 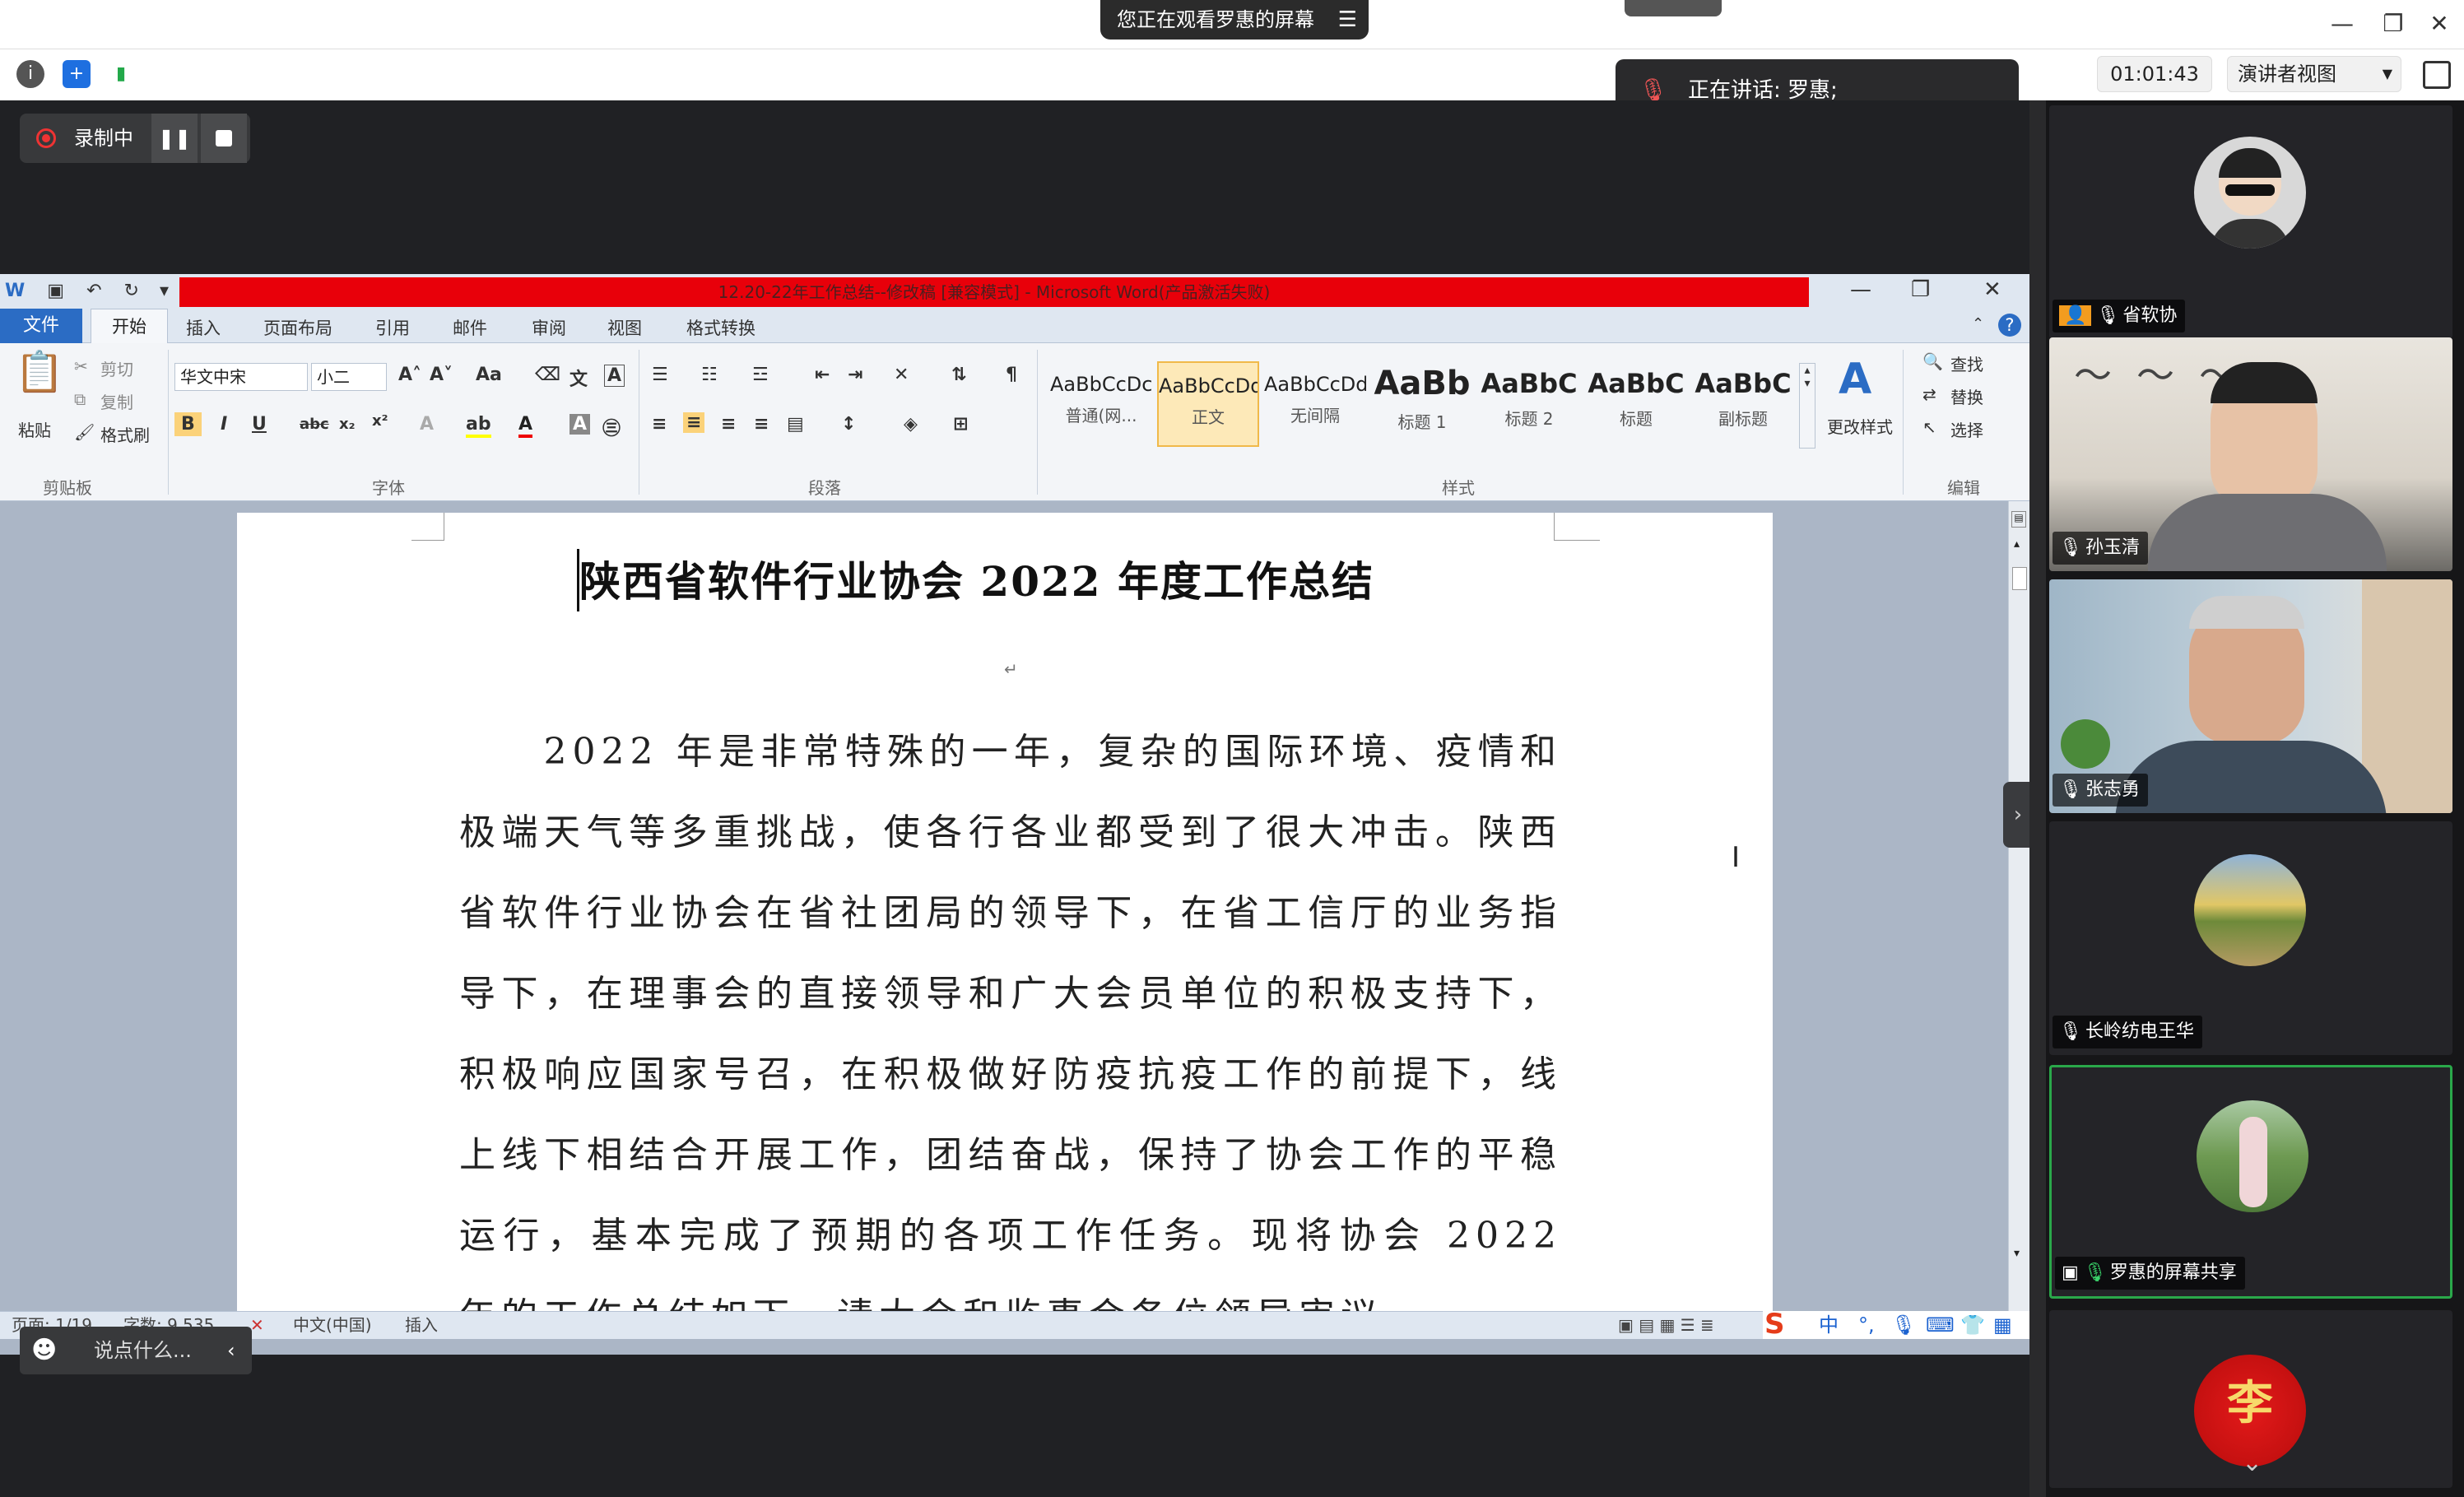 What do you see at coordinates (1743, 404) in the screenshot?
I see `style-subtitle: AaBbC 副标题` at bounding box center [1743, 404].